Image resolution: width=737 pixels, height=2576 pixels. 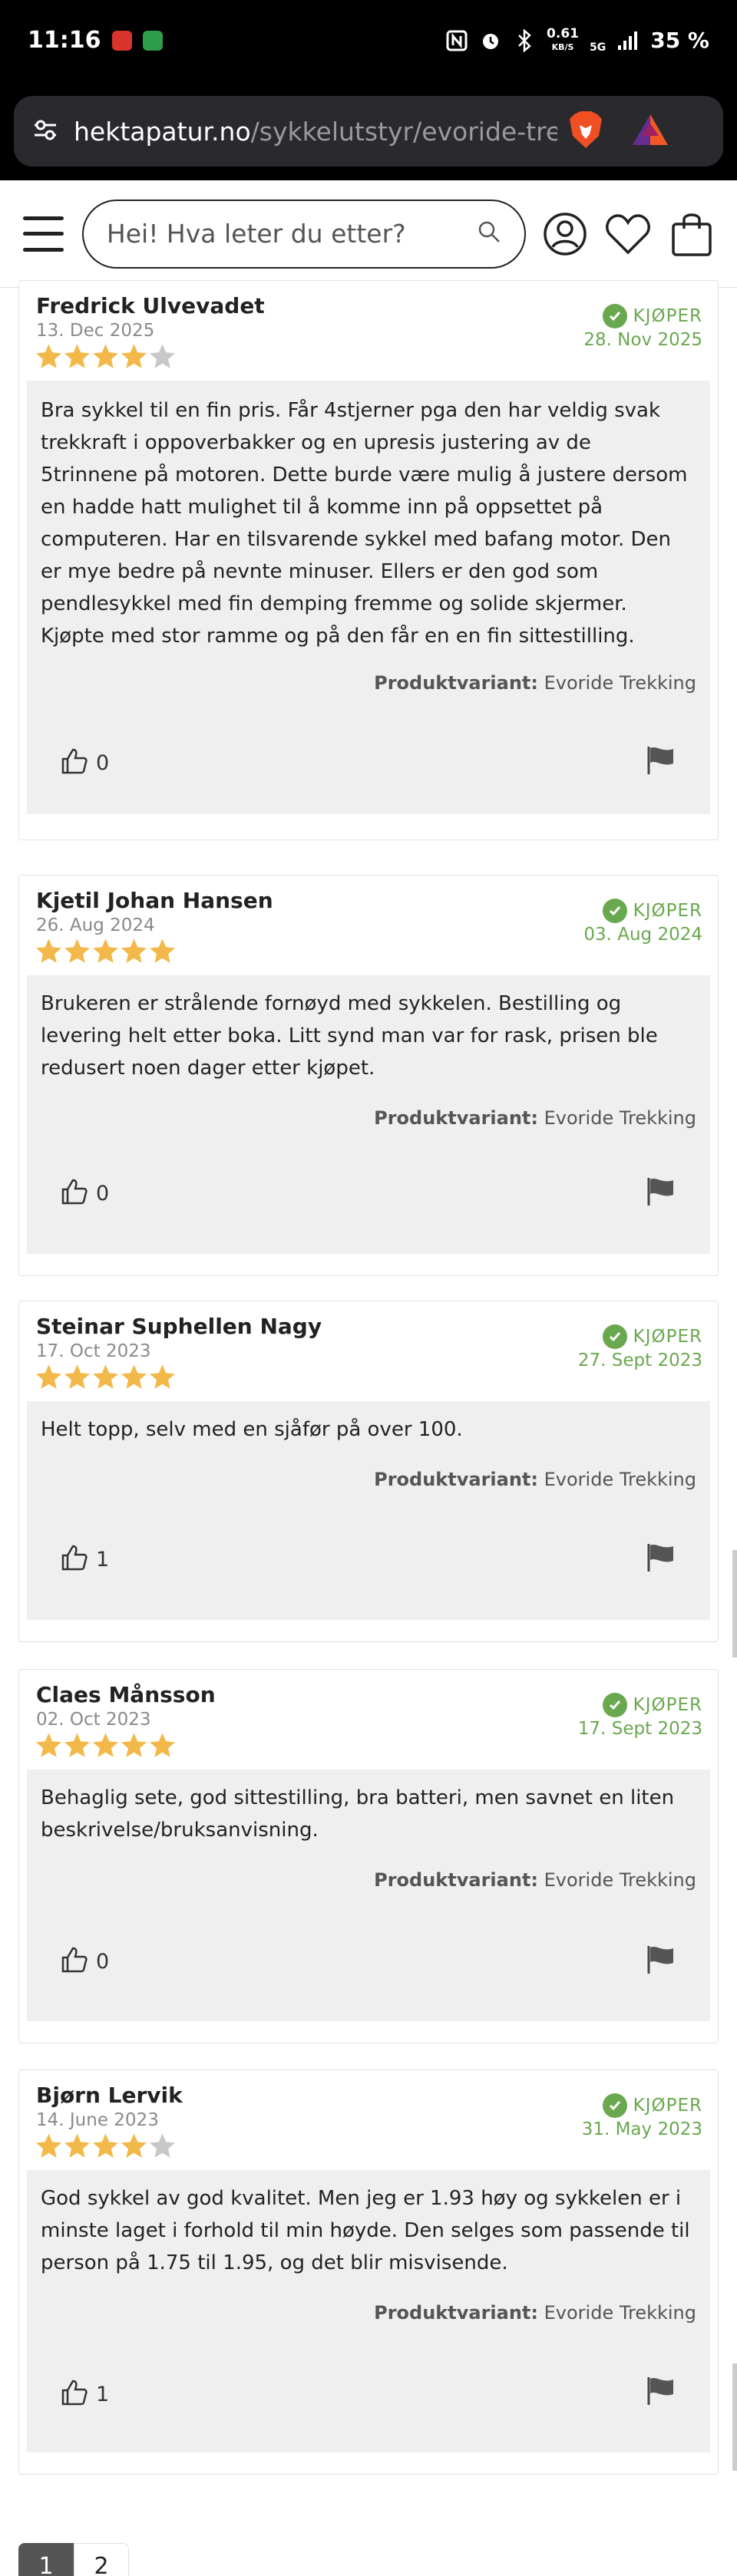 I want to click on purchase-date: 31. May 2023, so click(x=641, y=2129).